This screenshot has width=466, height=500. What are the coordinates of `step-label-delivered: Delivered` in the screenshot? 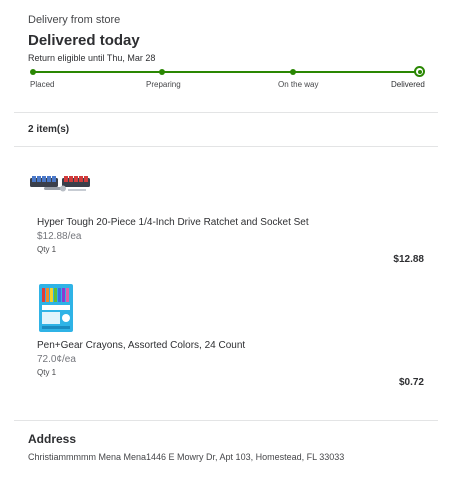 It's located at (408, 84).